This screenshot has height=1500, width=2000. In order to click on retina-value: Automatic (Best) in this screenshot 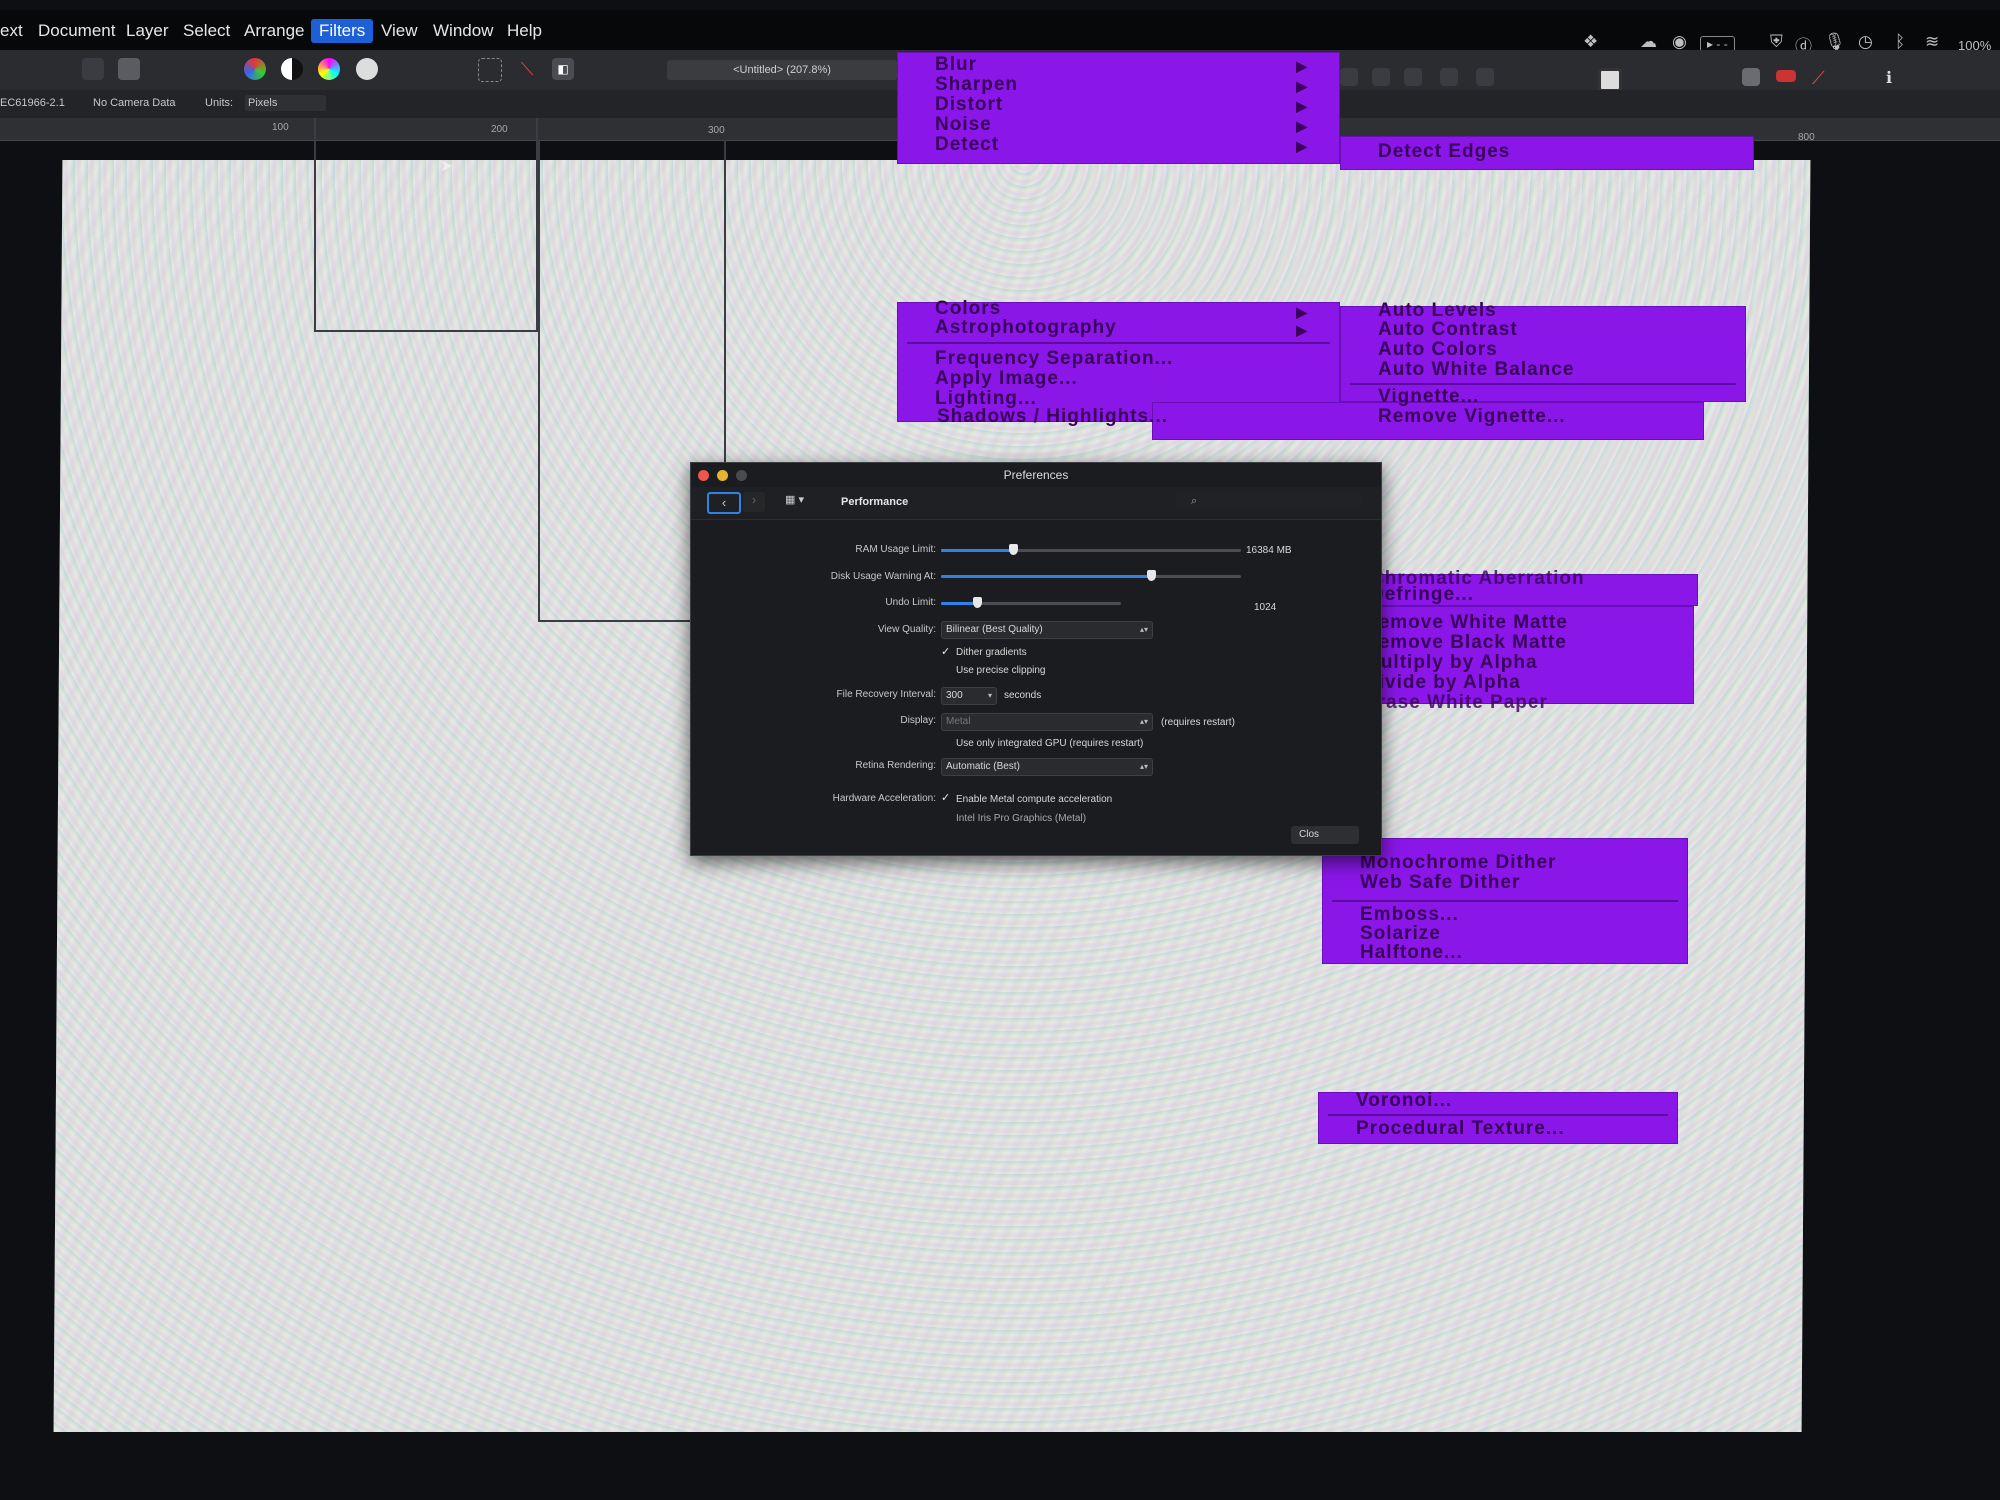, I will do `click(983, 766)`.